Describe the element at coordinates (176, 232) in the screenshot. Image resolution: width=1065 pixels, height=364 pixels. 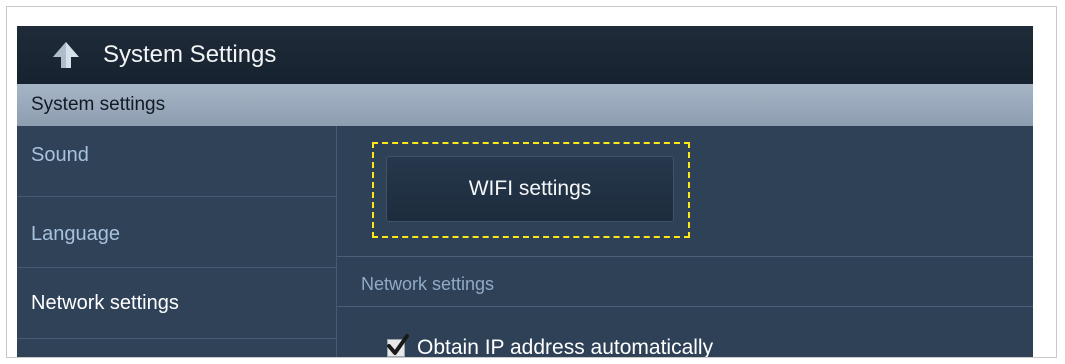
I see `sidebar-item-language: Language` at that location.